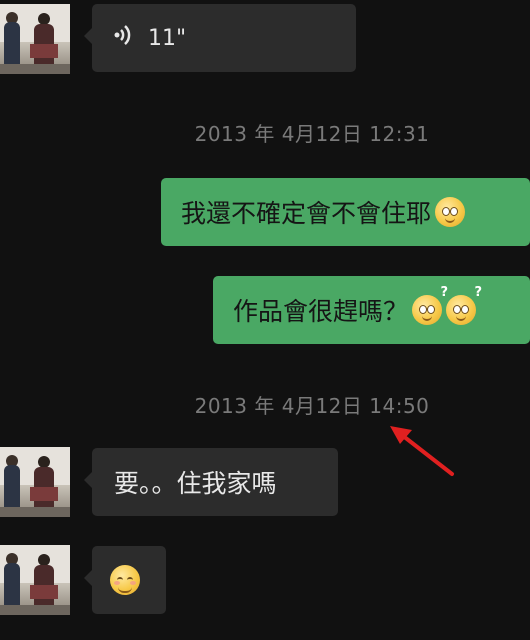 Image resolution: width=530 pixels, height=640 pixels. What do you see at coordinates (123, 38) in the screenshot?
I see `voice-wave-icon` at bounding box center [123, 38].